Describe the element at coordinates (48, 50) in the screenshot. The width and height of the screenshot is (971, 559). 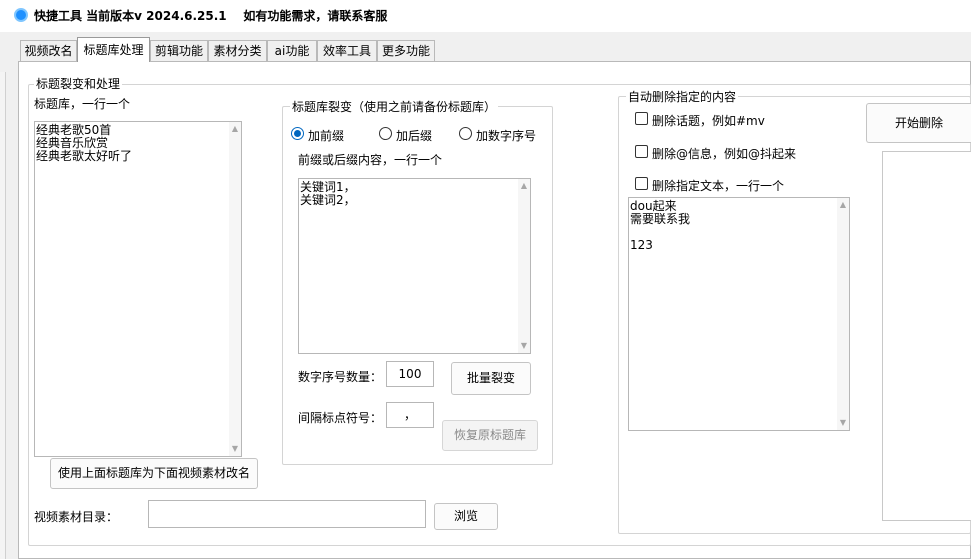
I see `tab-video-rename: 视频改名` at that location.